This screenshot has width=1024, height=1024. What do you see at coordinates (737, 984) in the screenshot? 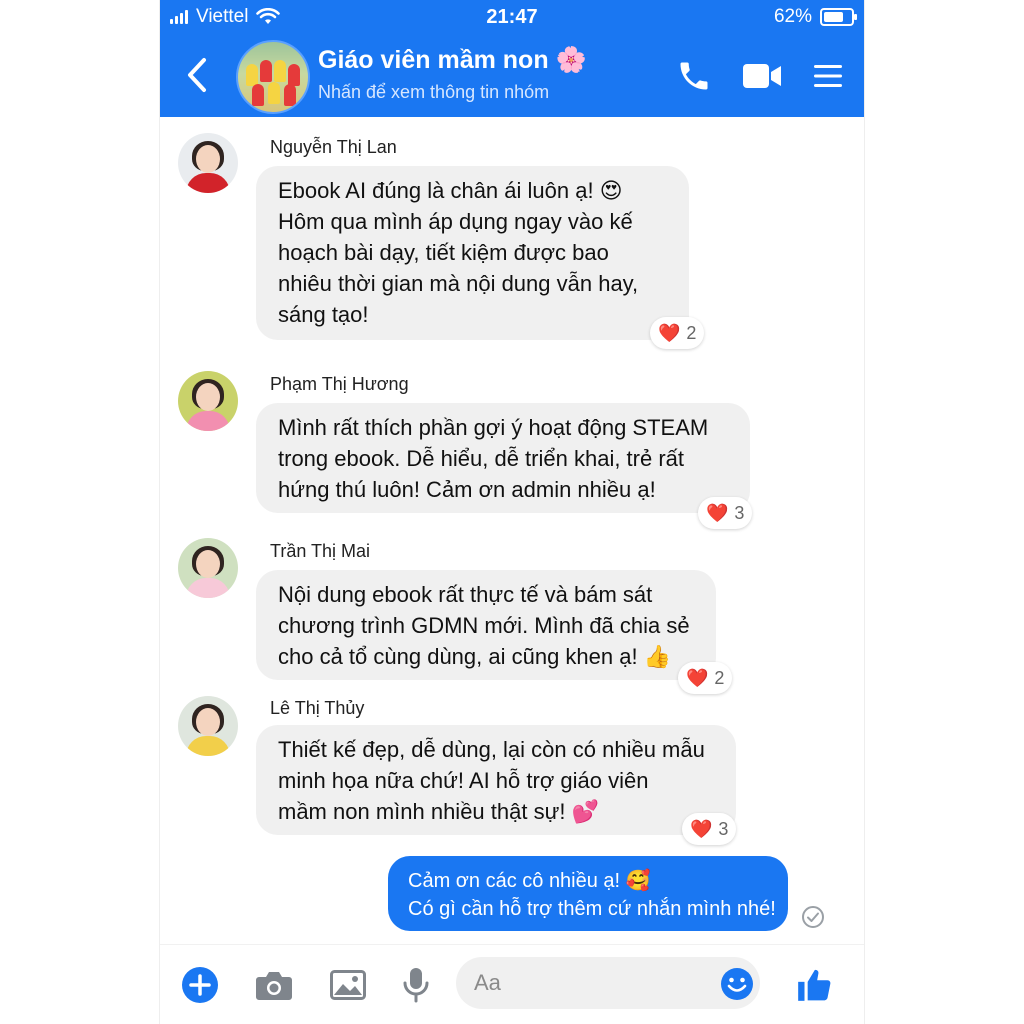
I see `emoji-icon` at bounding box center [737, 984].